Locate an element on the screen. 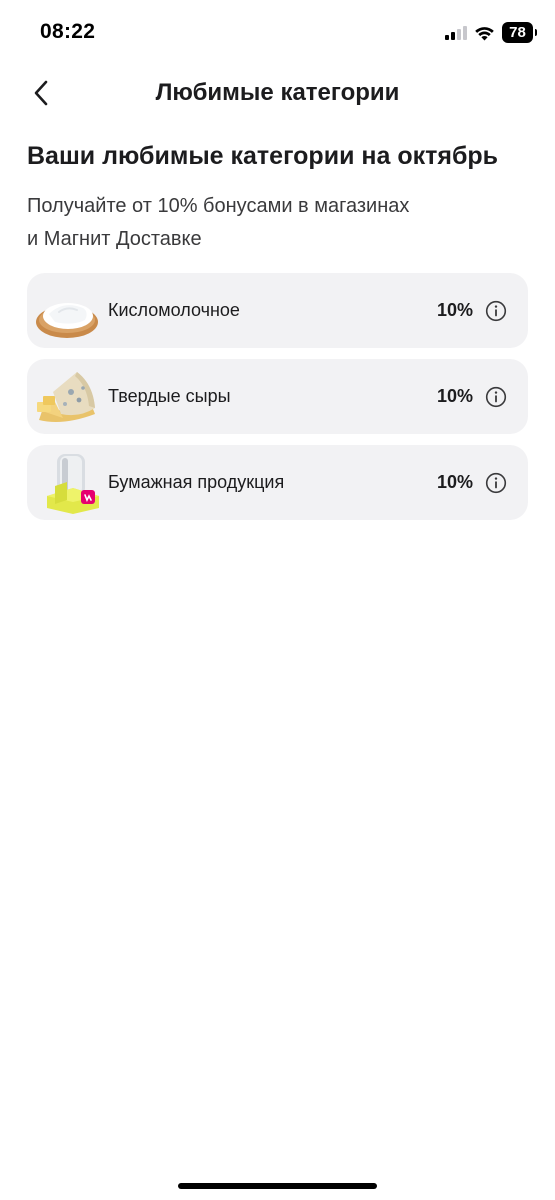 The height and width of the screenshot is (1200, 555). status-icons: 78 is located at coordinates (491, 32).